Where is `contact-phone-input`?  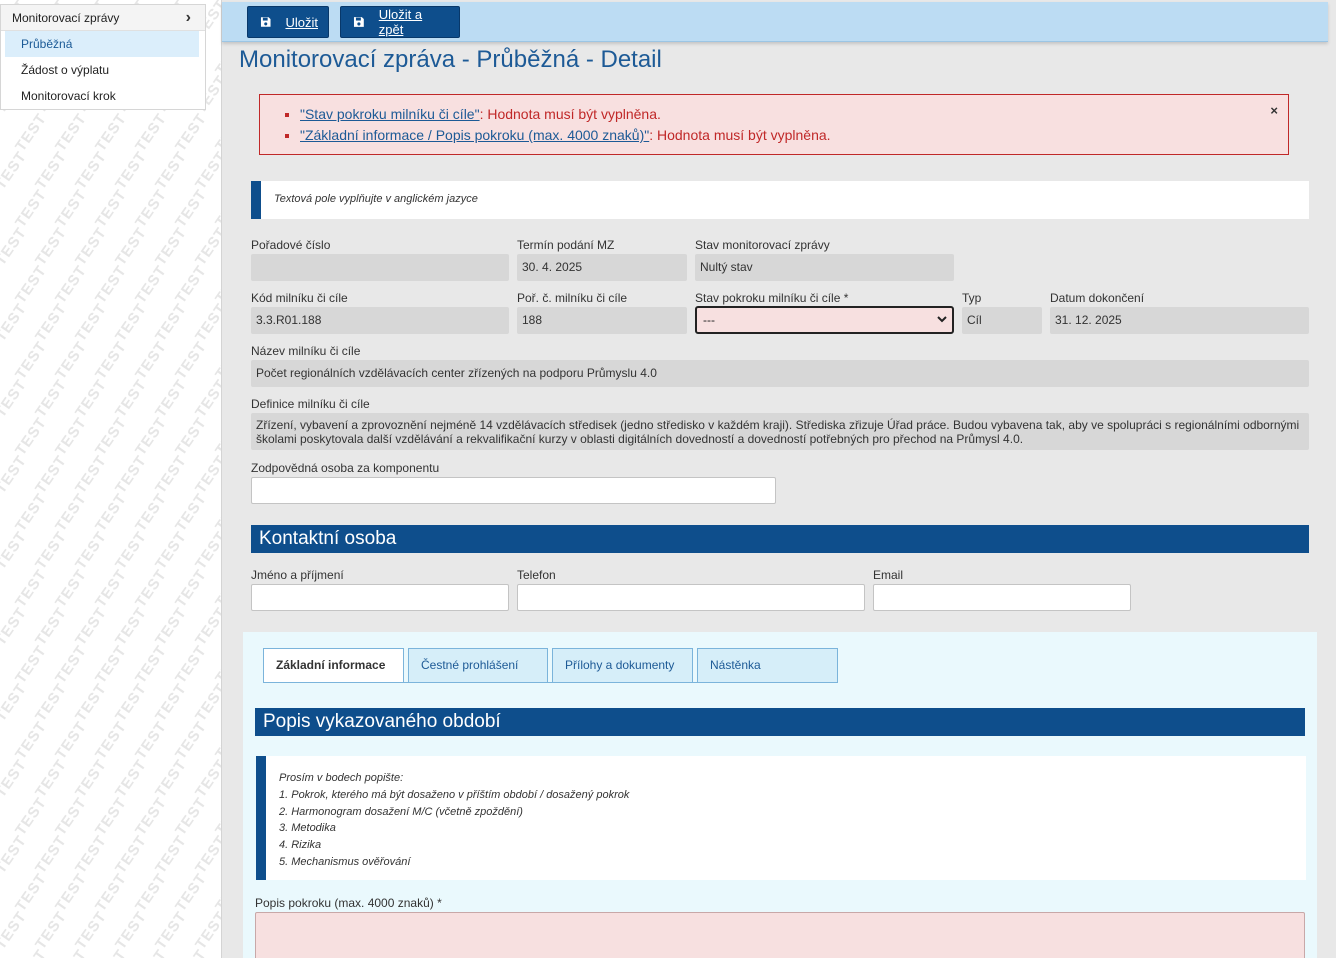 contact-phone-input is located at coordinates (691, 597).